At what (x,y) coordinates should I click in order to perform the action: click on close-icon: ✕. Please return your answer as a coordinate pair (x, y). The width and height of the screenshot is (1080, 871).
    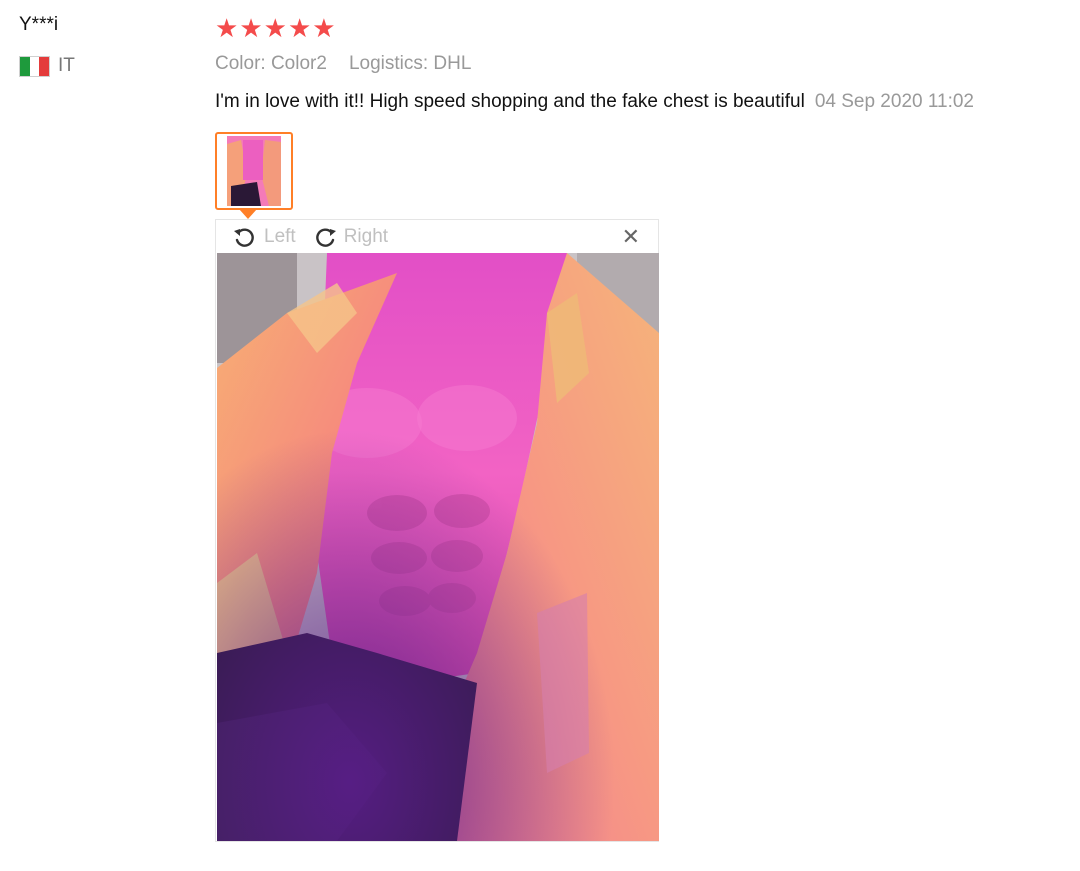
    Looking at the image, I should click on (631, 237).